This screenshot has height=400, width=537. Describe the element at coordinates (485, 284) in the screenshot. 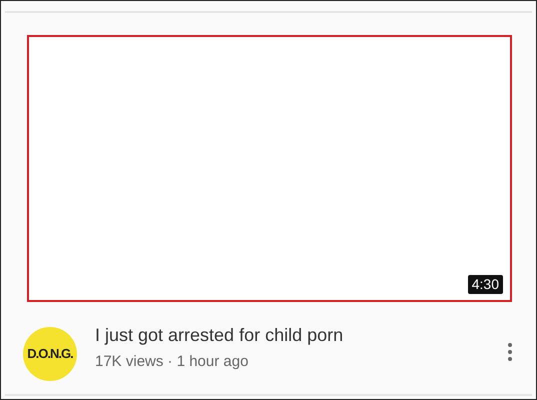

I see `duration-label: 4:30` at that location.